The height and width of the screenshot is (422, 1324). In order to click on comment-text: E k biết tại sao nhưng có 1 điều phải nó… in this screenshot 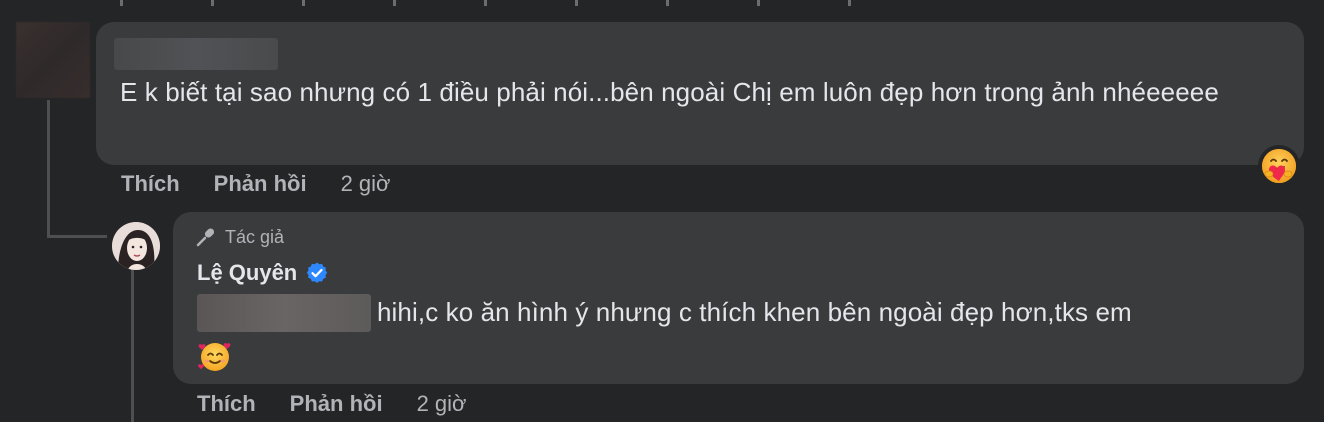, I will do `click(669, 92)`.